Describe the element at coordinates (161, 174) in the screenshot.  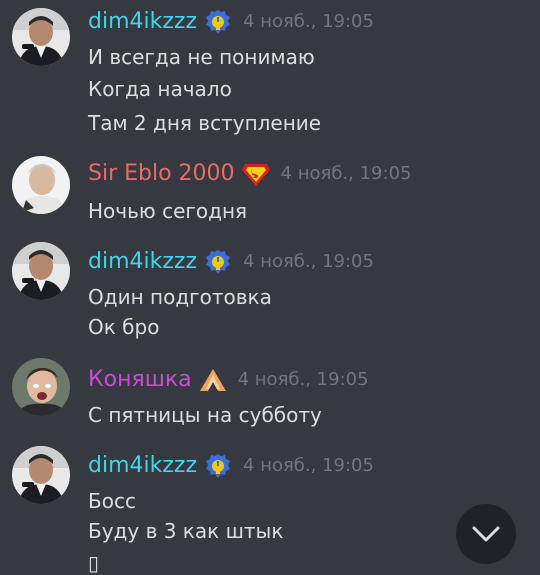
I see `username: Sir Eblo 2000` at that location.